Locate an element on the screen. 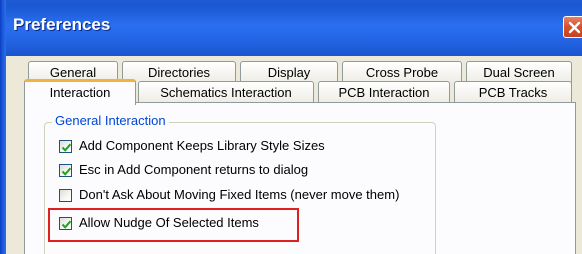  tab-schematics-interaction: Schematics Interaction is located at coordinates (226, 92).